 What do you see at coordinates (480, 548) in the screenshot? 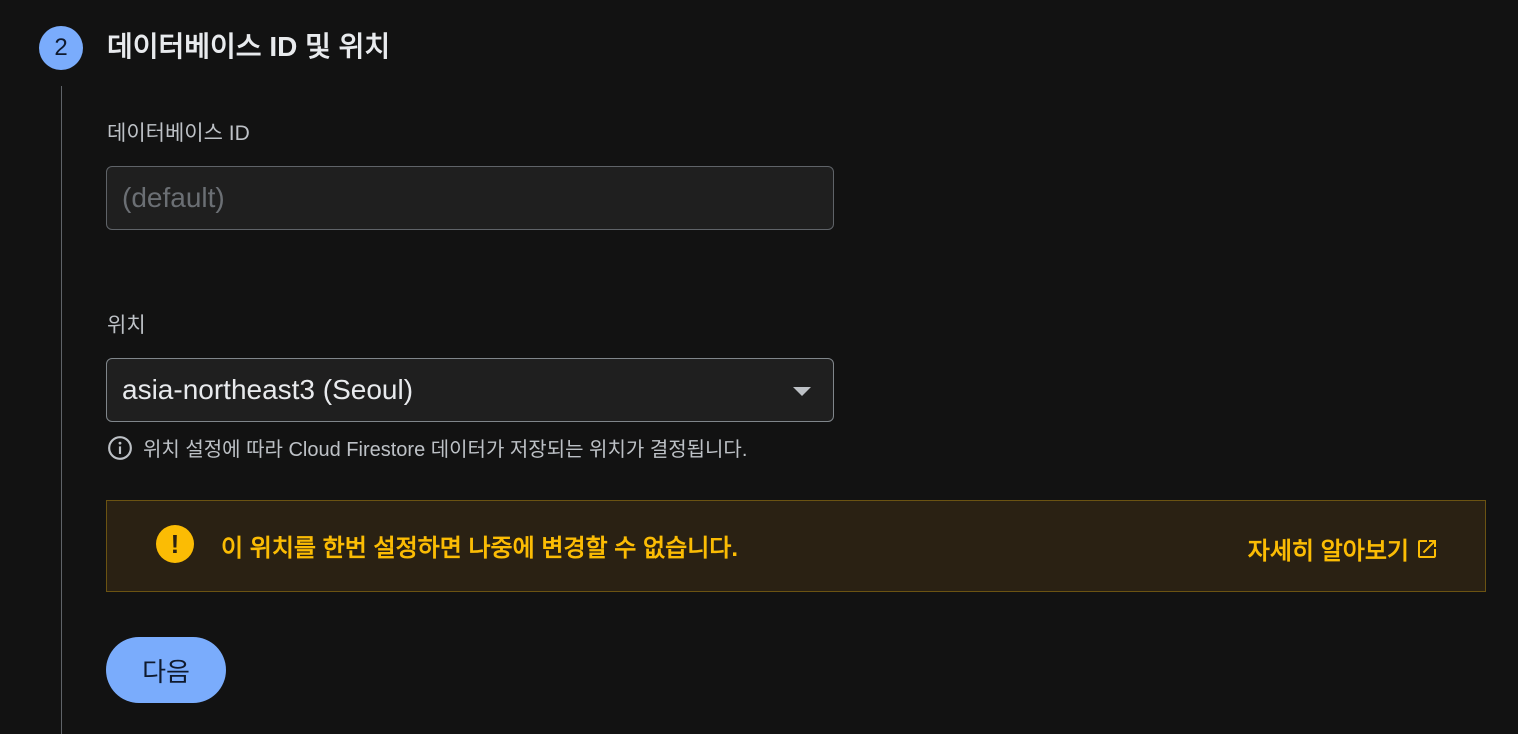
I see `warning-message: 이 위치를 한번 설정하면 나중에 변경할 수 없습니다.` at bounding box center [480, 548].